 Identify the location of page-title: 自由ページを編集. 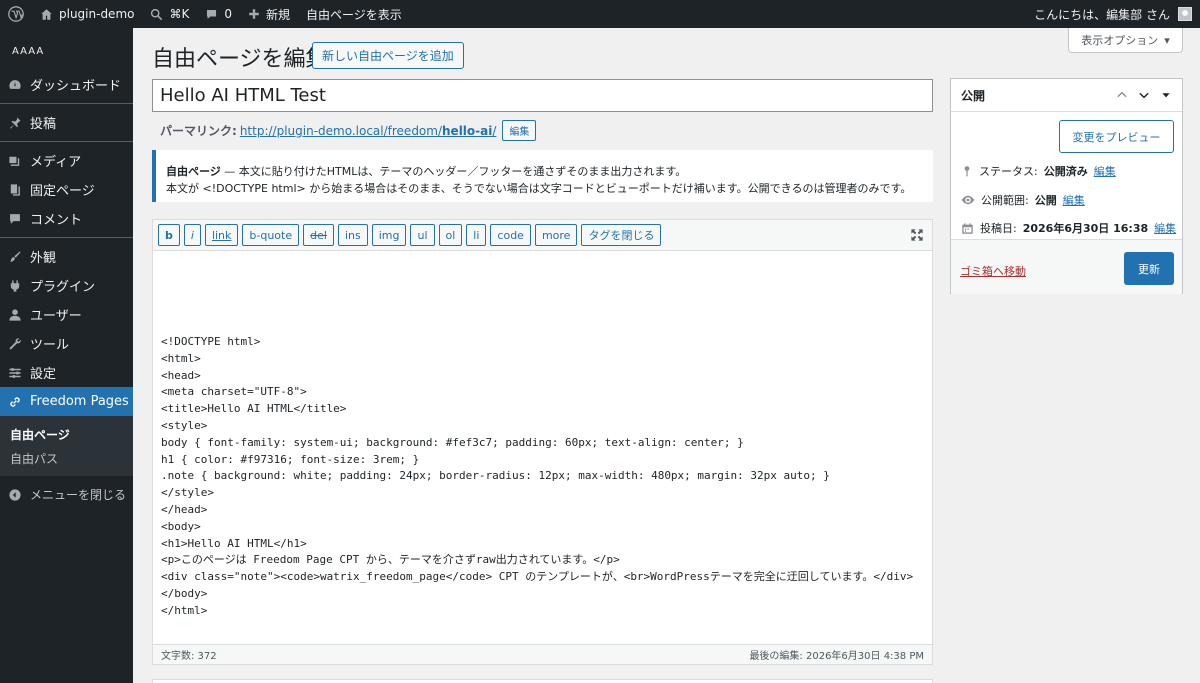
(240, 59).